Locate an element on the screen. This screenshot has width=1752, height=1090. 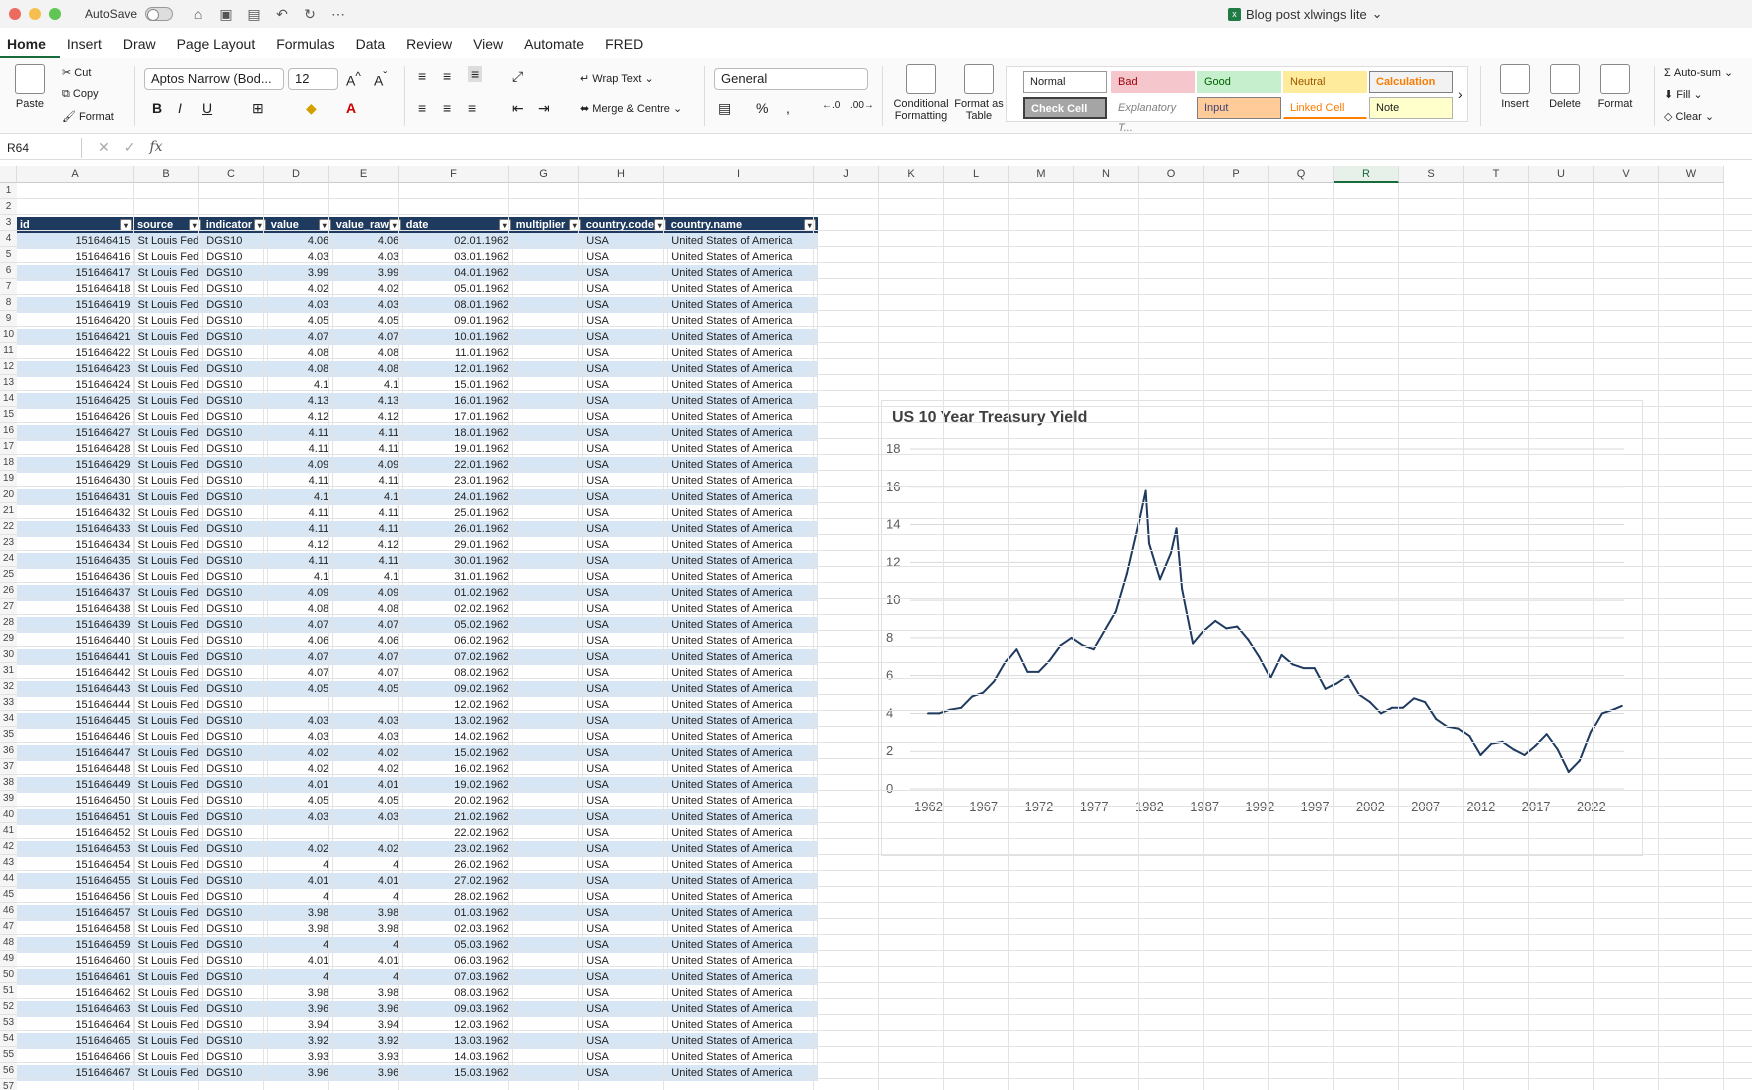
borders-icon: ⊞ is located at coordinates (258, 108).